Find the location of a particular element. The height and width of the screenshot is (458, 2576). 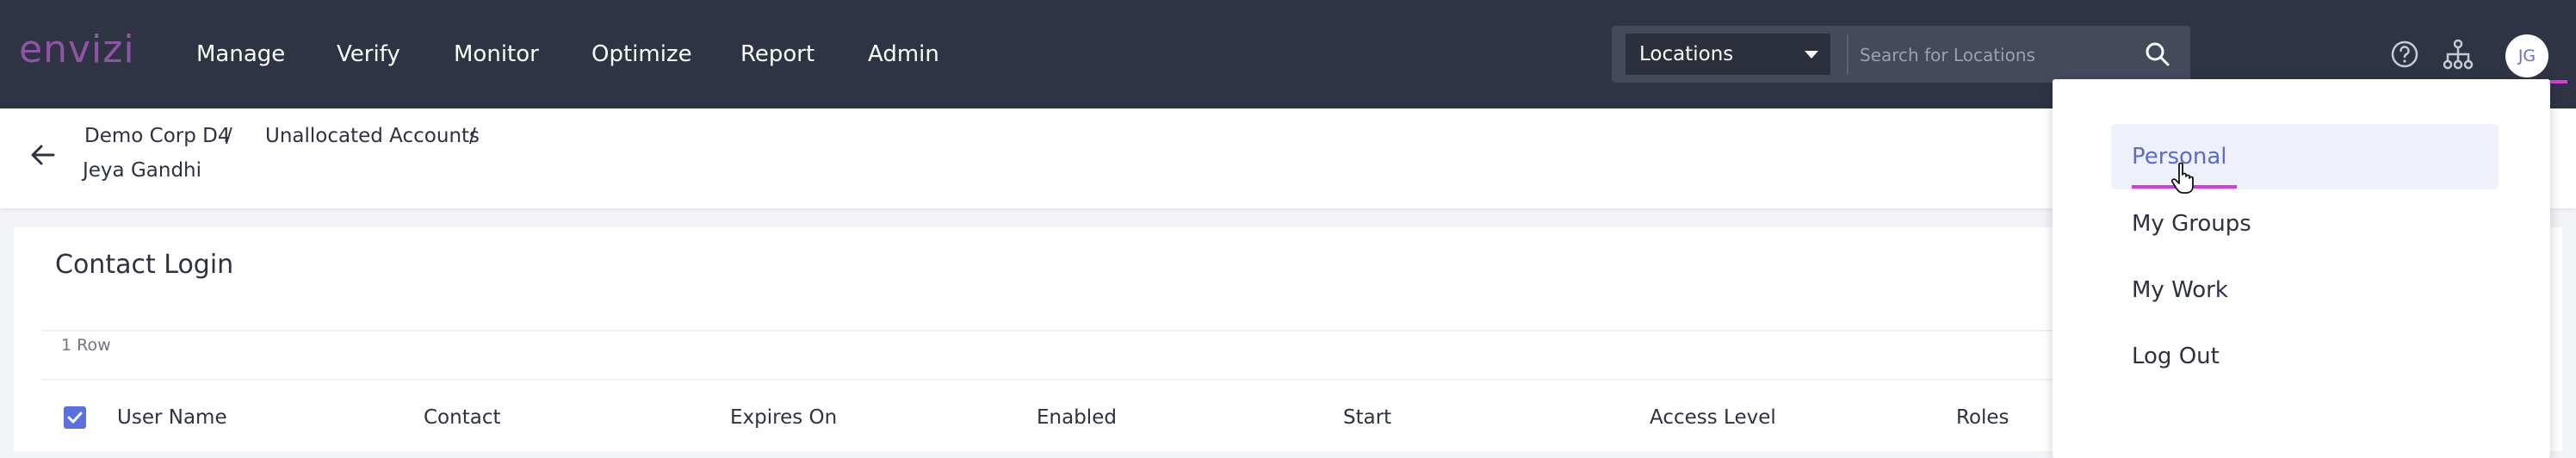

column-header-expires-on: Expires On is located at coordinates (783, 417).